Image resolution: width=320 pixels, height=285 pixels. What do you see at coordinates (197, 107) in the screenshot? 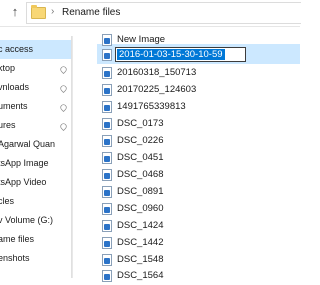
I see `list-item: 1491765339813` at bounding box center [197, 107].